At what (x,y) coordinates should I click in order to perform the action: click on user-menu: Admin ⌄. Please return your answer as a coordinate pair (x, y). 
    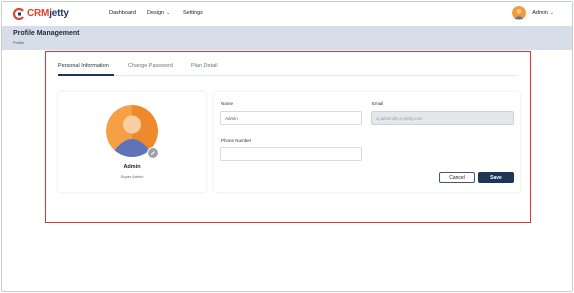
    Looking at the image, I should click on (533, 13).